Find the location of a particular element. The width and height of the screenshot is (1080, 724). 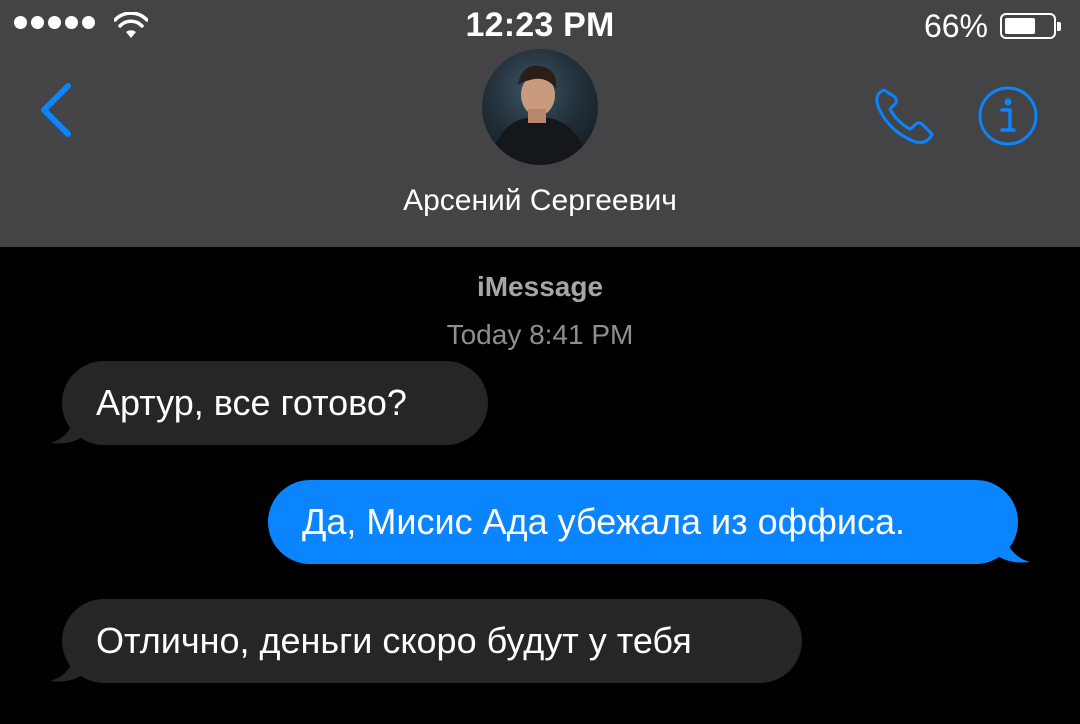

incoming-message: Отлично, деньги скоро будут у тебя is located at coordinates (432, 641).